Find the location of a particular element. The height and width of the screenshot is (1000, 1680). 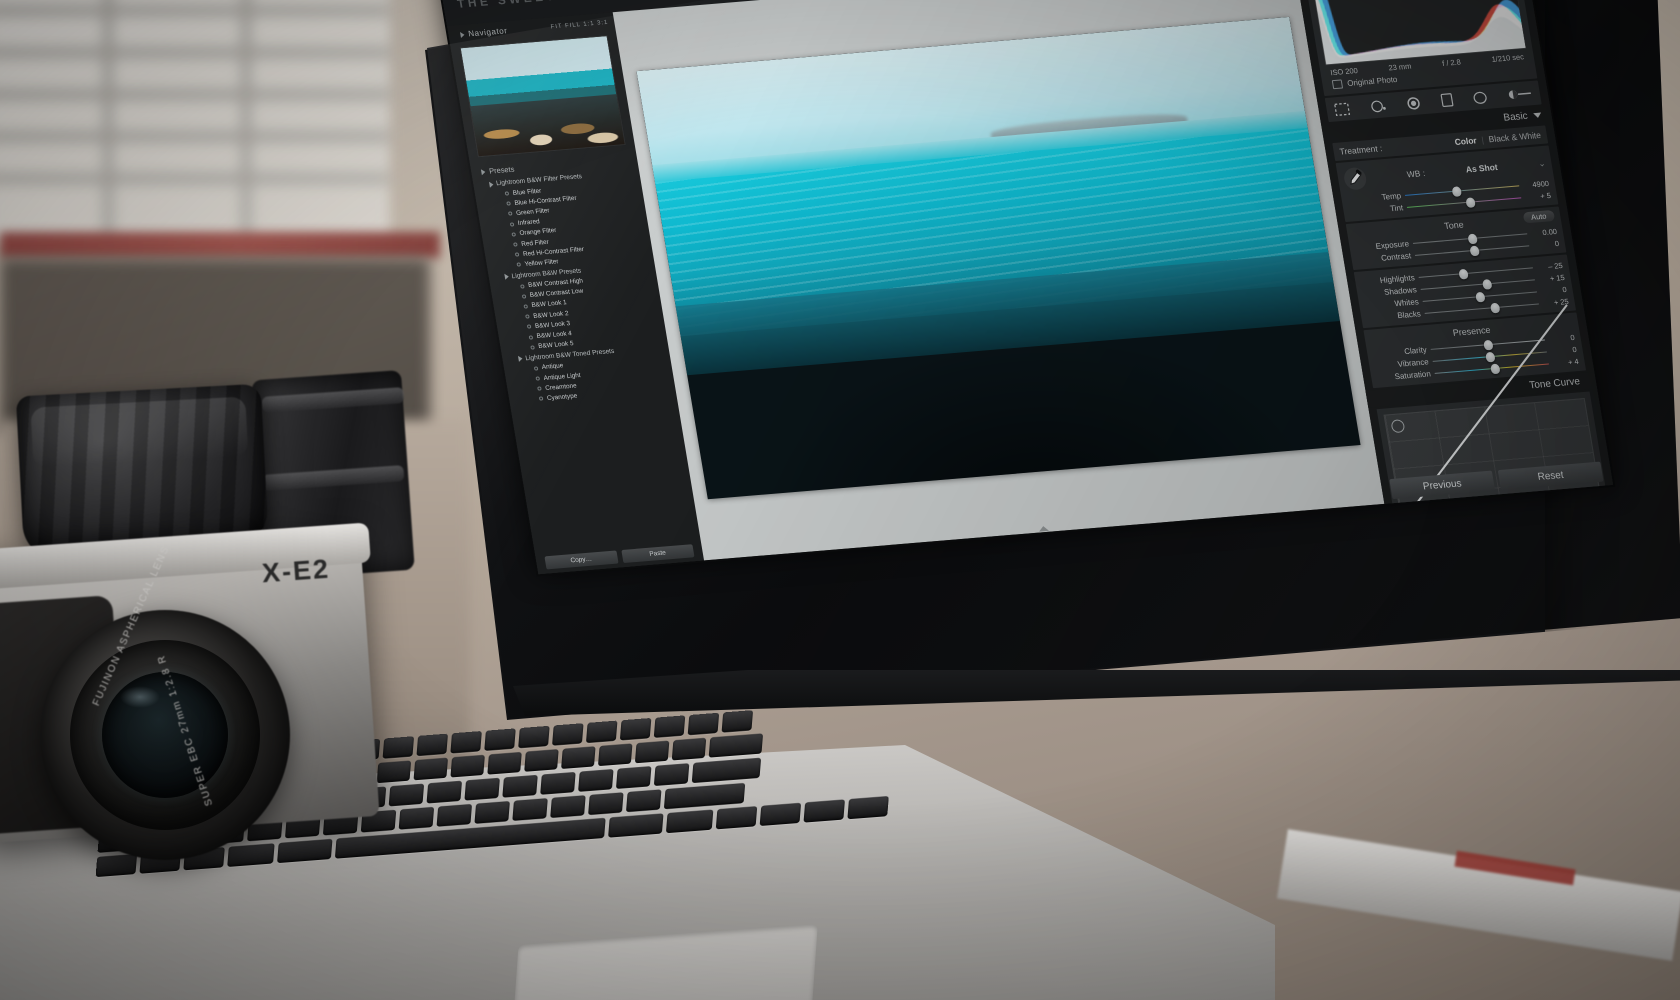

camera-lens-reflection is located at coordinates (140, 697).